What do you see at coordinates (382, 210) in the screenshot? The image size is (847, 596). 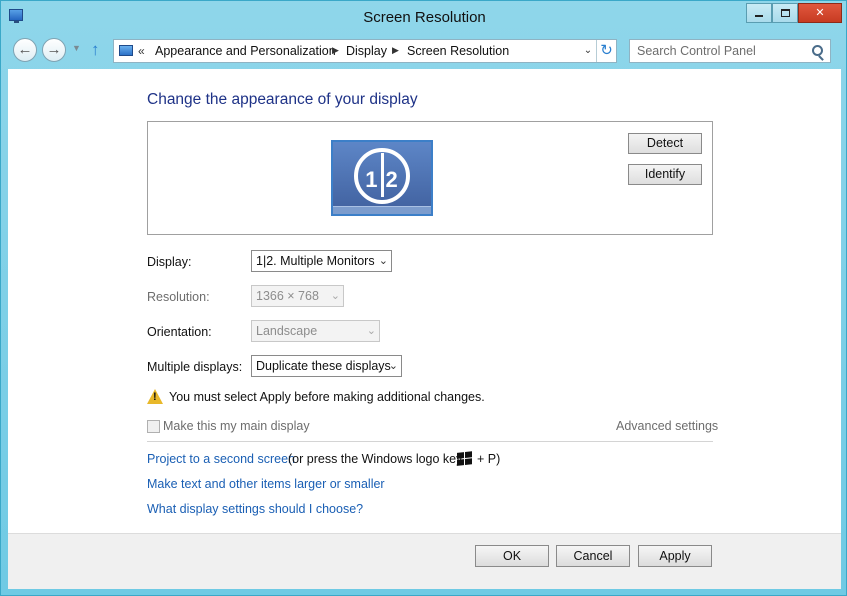 I see `monitor-taskbar` at bounding box center [382, 210].